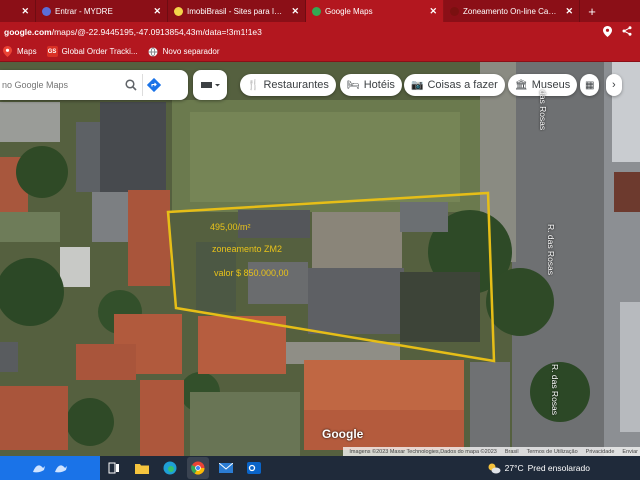 The width and height of the screenshot is (640, 480). Describe the element at coordinates (253, 85) in the screenshot. I see `fork-knife-icon: 🍴` at that location.